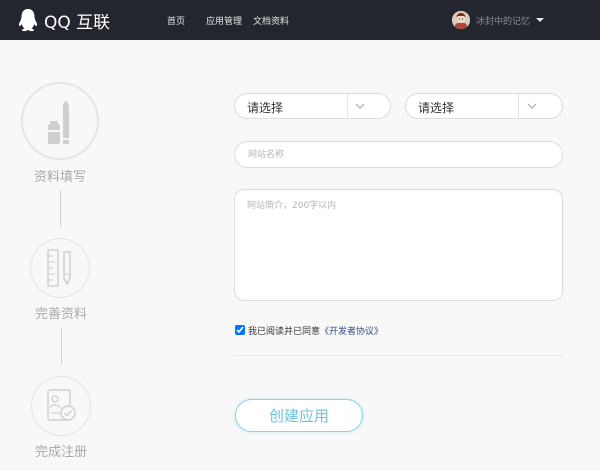  What do you see at coordinates (60, 314) in the screenshot?
I see `step-label-complete-info: 完善资料` at bounding box center [60, 314].